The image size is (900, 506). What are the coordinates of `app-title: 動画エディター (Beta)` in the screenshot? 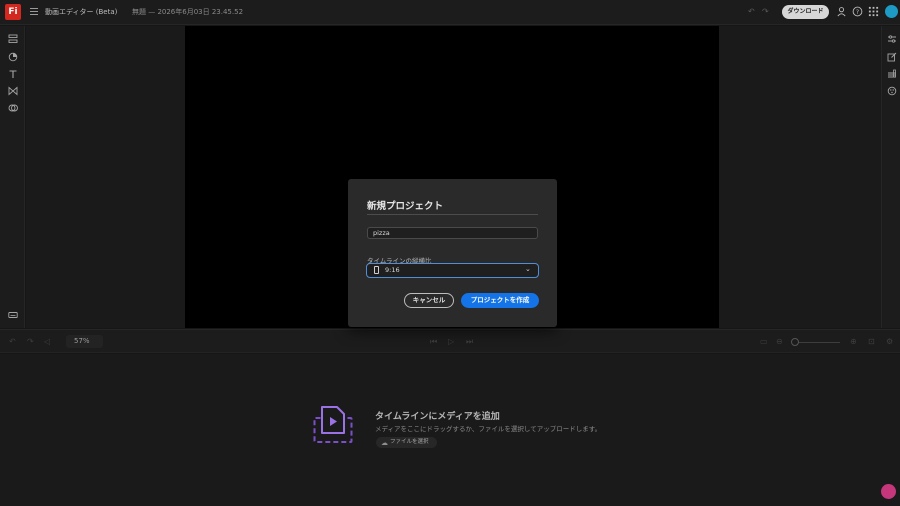 It's located at (81, 12).